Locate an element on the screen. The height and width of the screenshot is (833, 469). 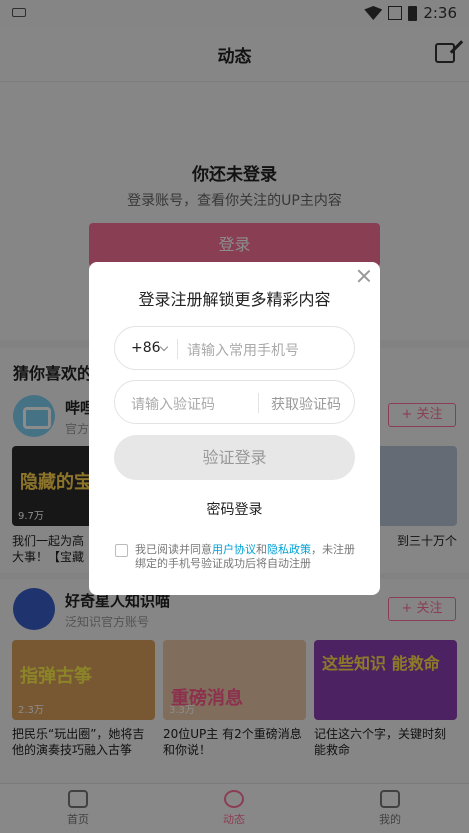
verify-login-button: 验证登录 is located at coordinates (234, 457).